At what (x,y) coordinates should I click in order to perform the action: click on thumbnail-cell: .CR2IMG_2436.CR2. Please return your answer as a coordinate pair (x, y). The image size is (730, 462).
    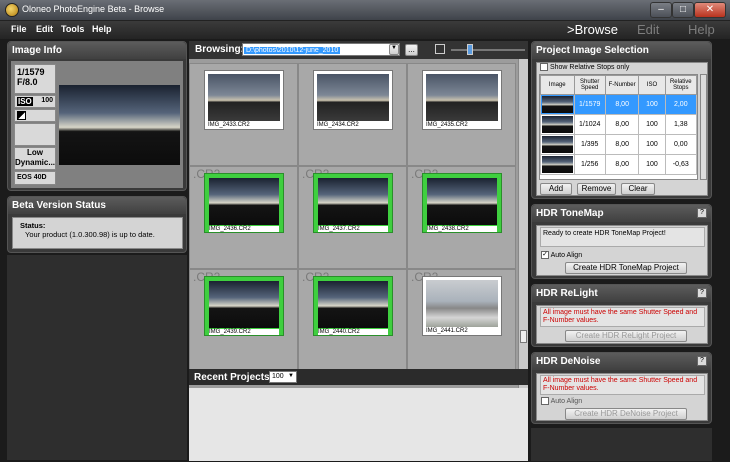
    Looking at the image, I should click on (243, 217).